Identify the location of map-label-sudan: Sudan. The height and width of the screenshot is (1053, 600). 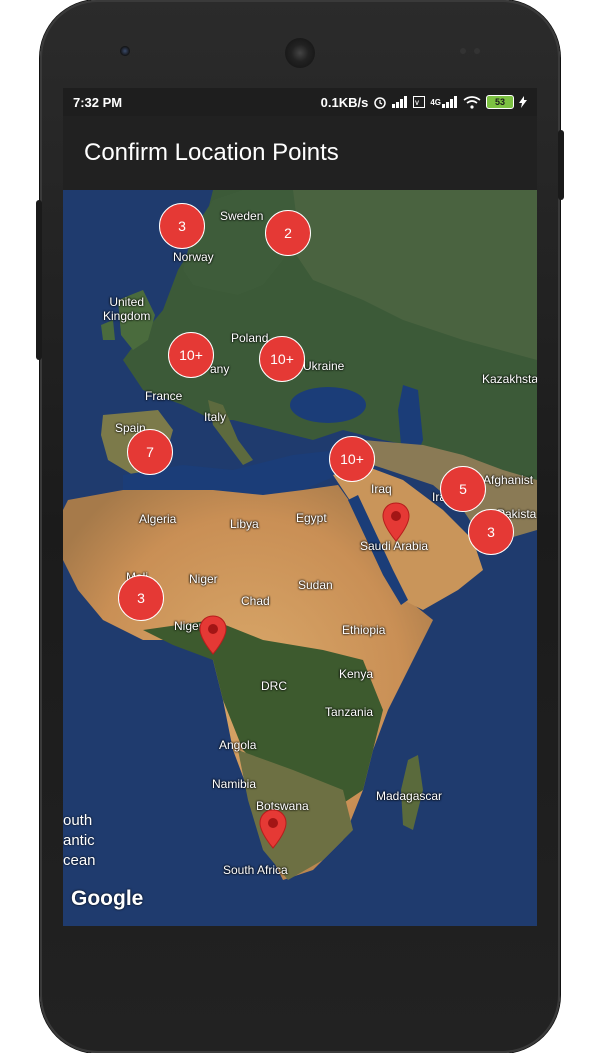
(315, 585).